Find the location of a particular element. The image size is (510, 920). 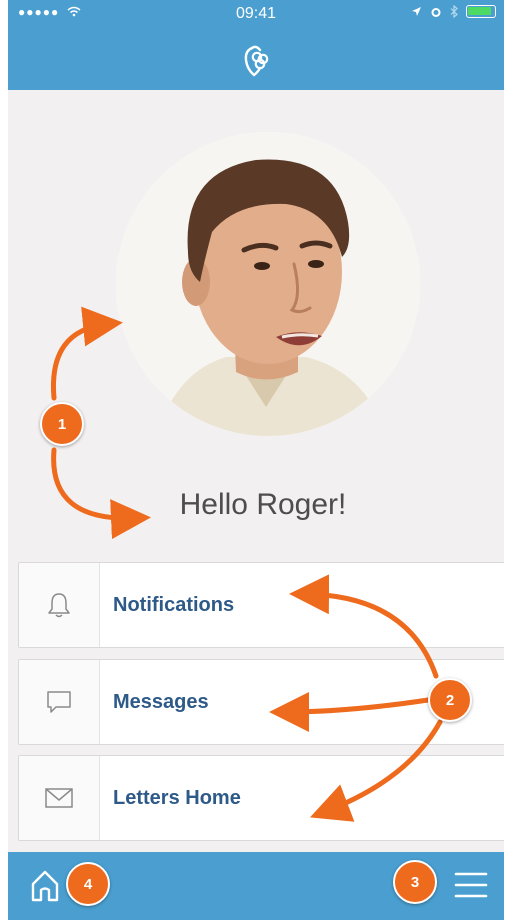

menu-item-letters-home: Letters Home is located at coordinates (261, 798).